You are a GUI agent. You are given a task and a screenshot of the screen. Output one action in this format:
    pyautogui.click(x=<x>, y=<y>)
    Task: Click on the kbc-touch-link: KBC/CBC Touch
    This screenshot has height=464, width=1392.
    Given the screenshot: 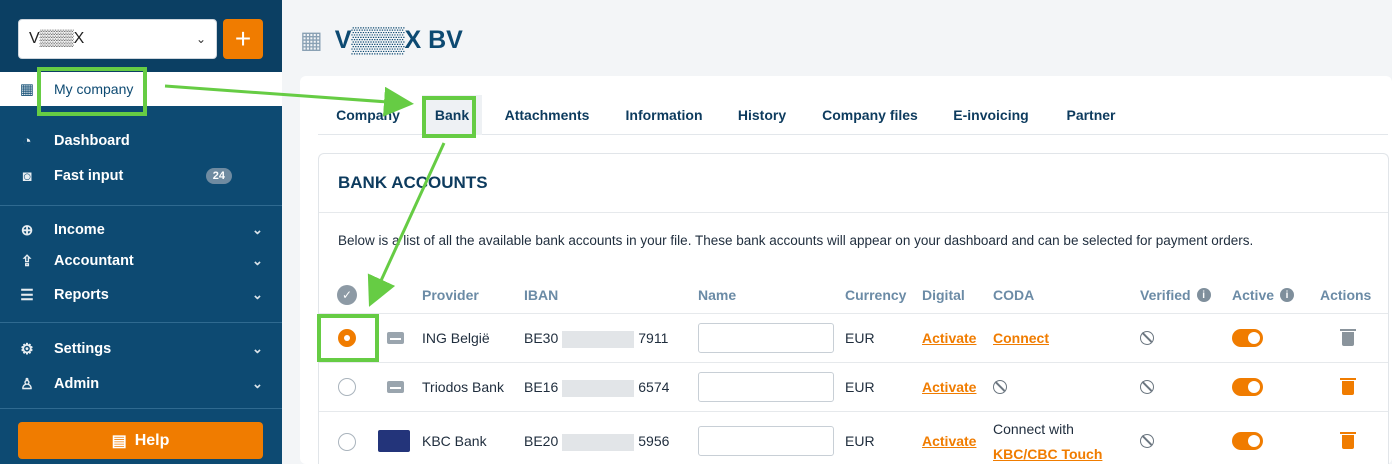 What is the action you would take?
    pyautogui.click(x=1047, y=454)
    